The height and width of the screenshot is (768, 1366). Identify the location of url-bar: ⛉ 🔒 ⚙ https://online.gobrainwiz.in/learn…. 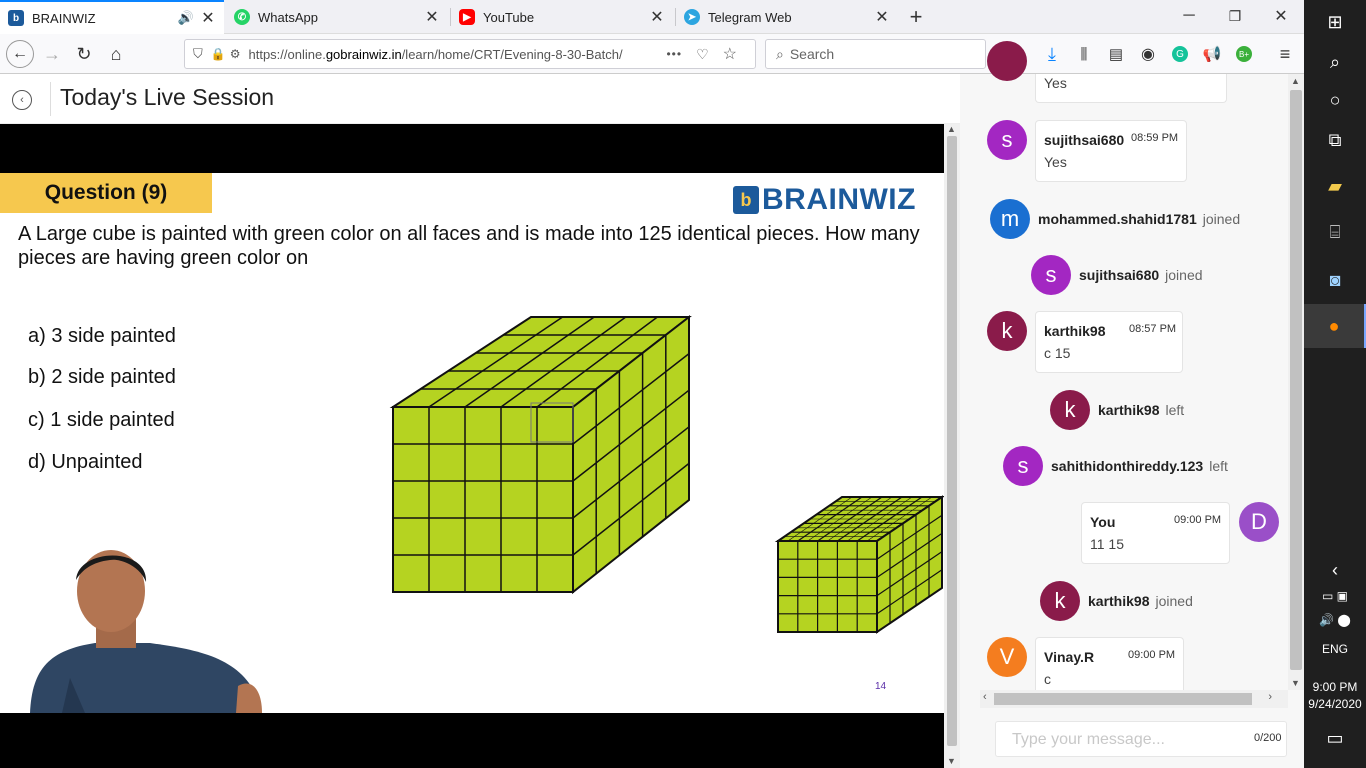
(470, 54).